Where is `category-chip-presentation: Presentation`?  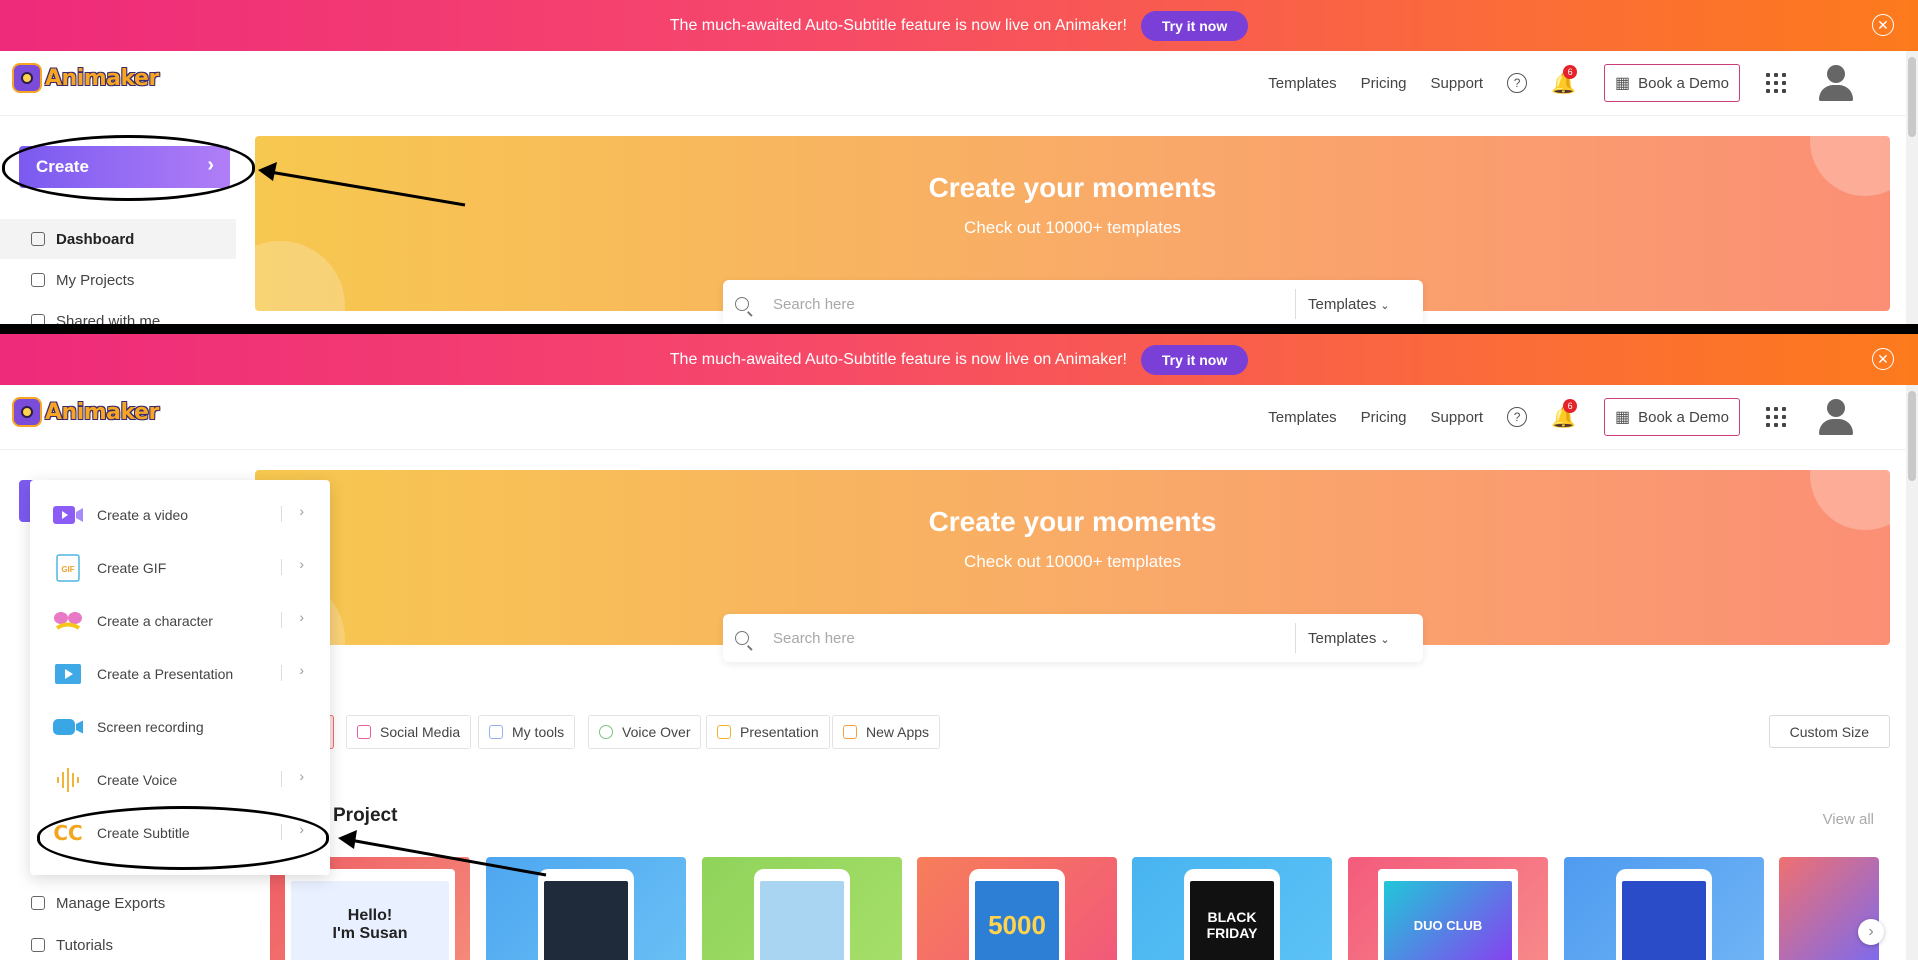
category-chip-presentation: Presentation is located at coordinates (768, 732).